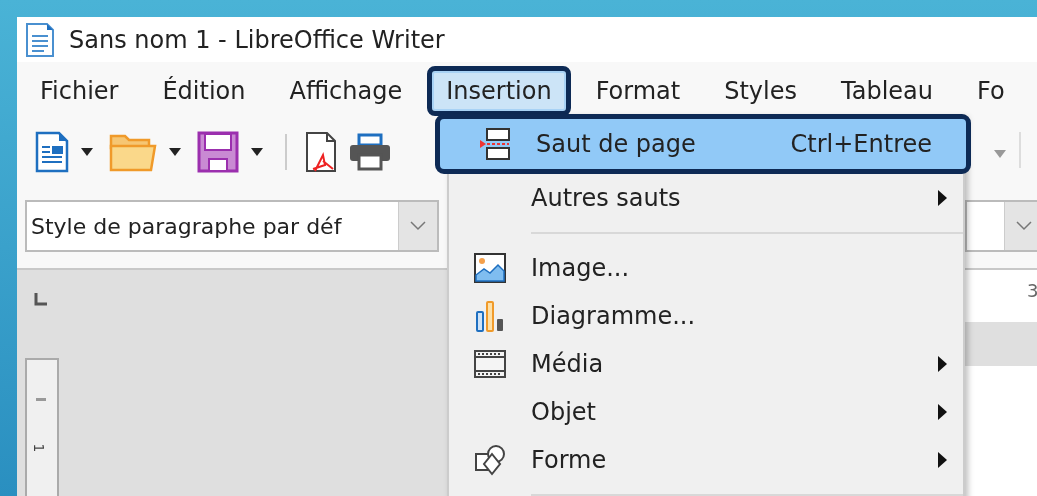  What do you see at coordinates (204, 91) in the screenshot?
I see `menu-item: Édition` at bounding box center [204, 91].